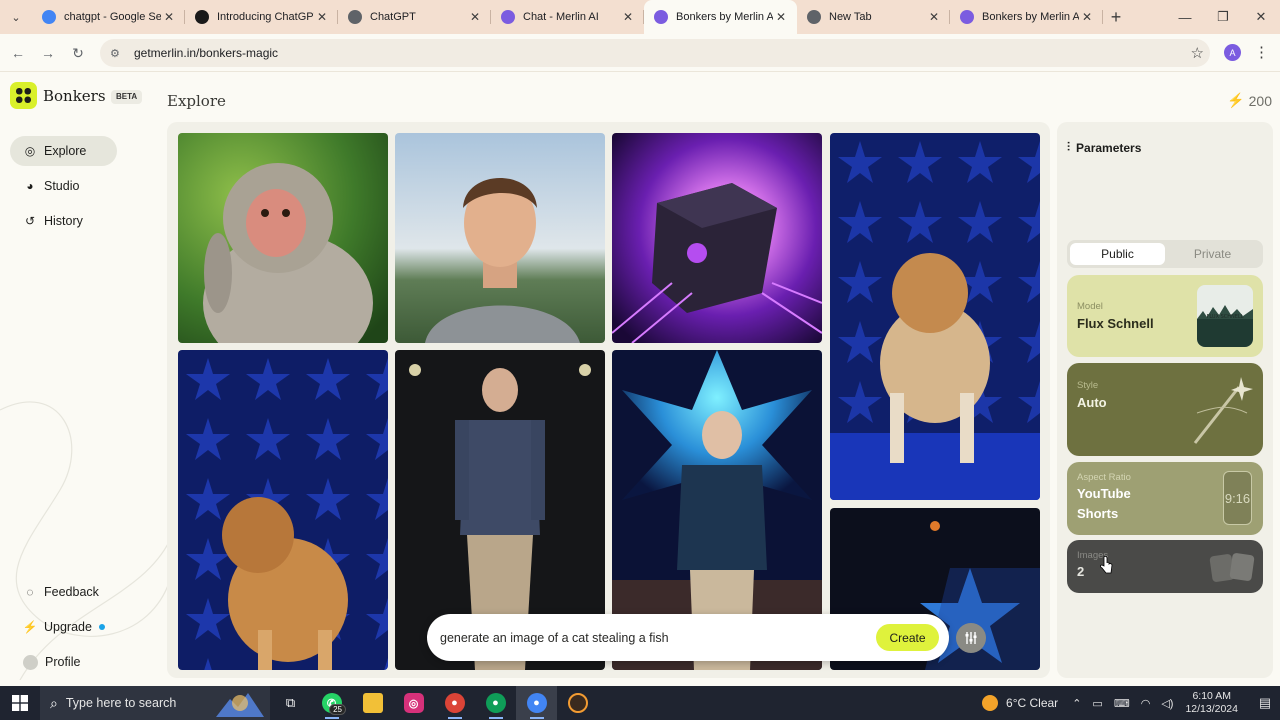 This screenshot has height=720, width=1280. Describe the element at coordinates (283, 238) in the screenshot. I see `gallery-image-monkey` at that location.